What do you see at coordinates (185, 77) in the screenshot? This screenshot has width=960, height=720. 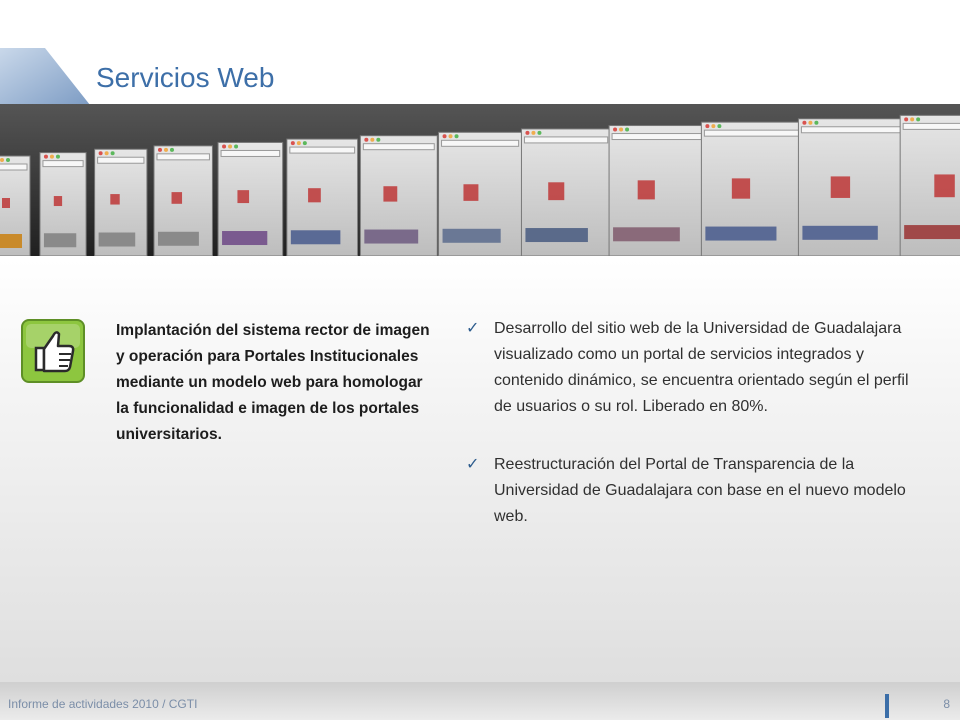 I see `slide-title: Servicios Web` at bounding box center [185, 77].